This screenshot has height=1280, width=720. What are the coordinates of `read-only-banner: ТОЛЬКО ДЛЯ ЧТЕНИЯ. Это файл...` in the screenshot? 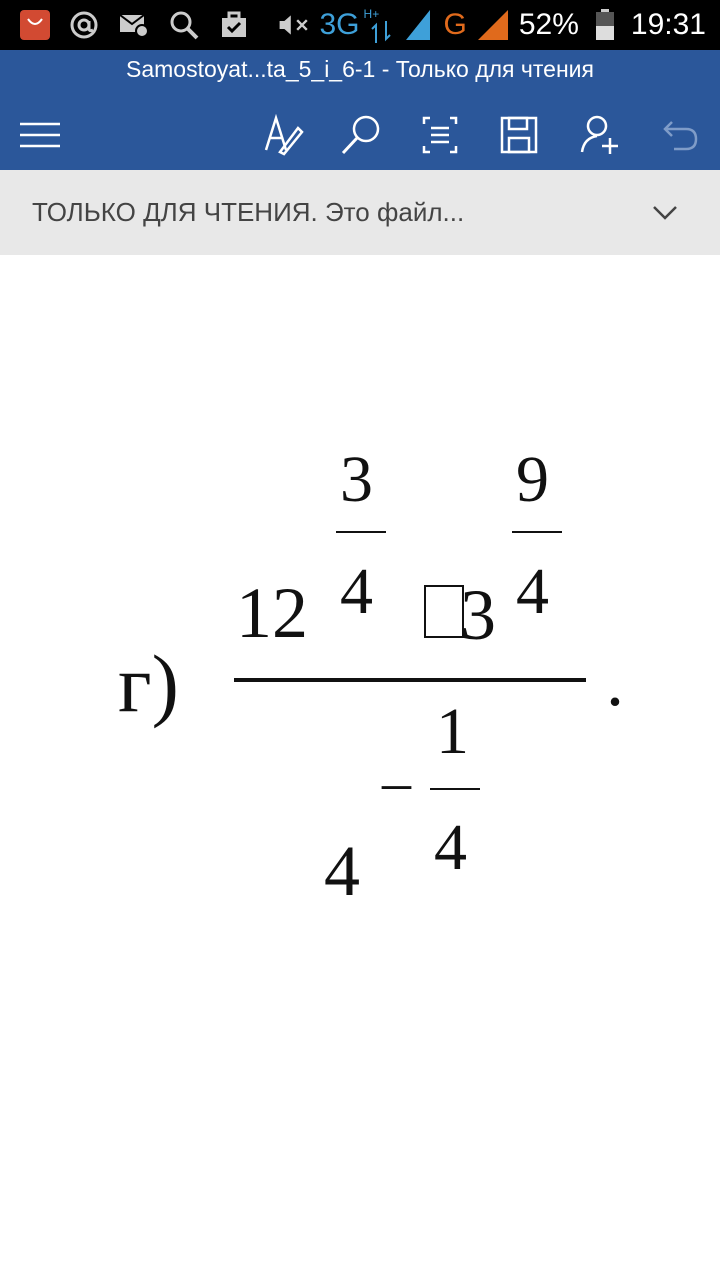 It's located at (360, 212).